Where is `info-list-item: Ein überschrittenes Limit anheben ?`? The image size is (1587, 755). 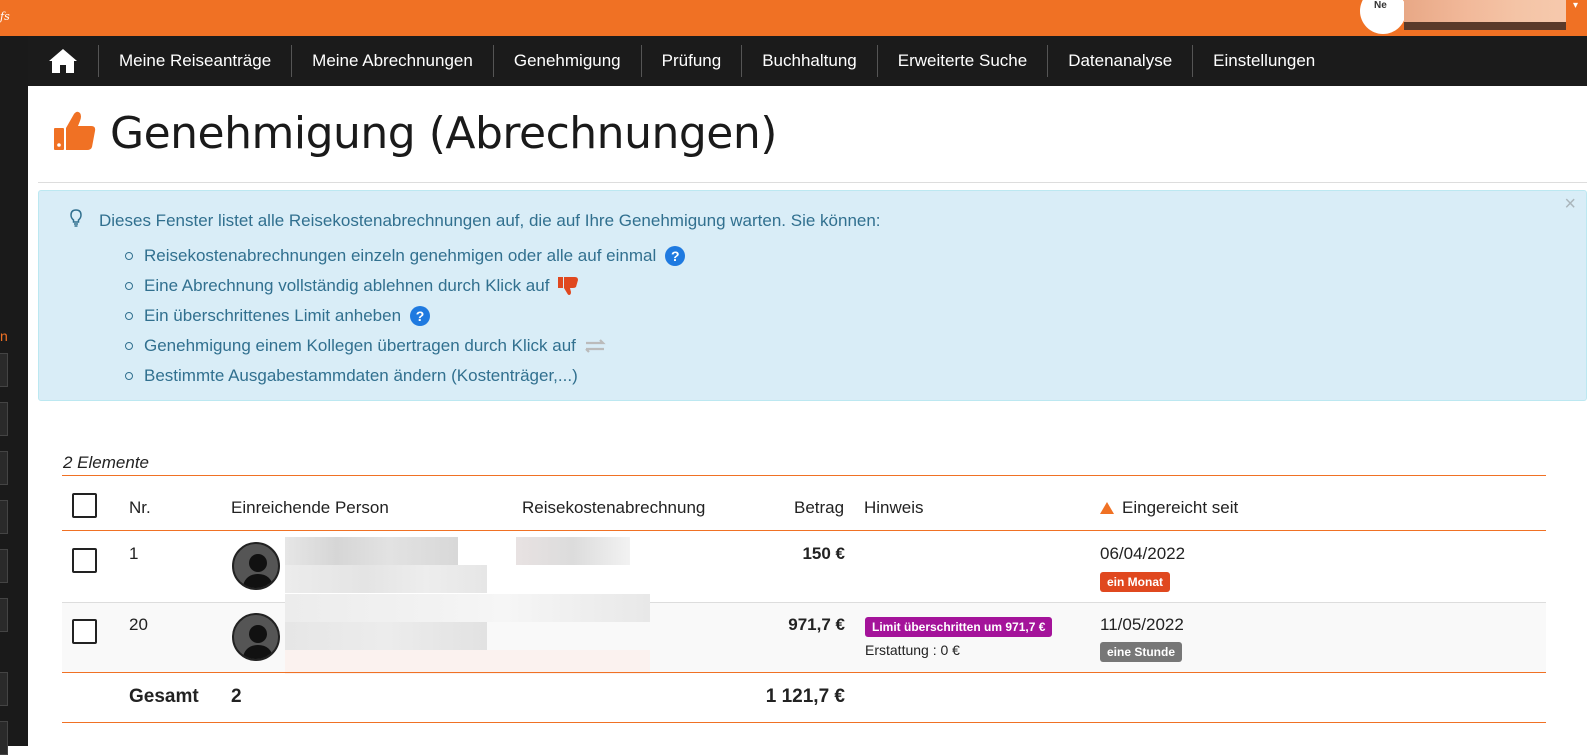
info-list-item: Ein überschrittenes Limit anheben ? is located at coordinates (405, 316).